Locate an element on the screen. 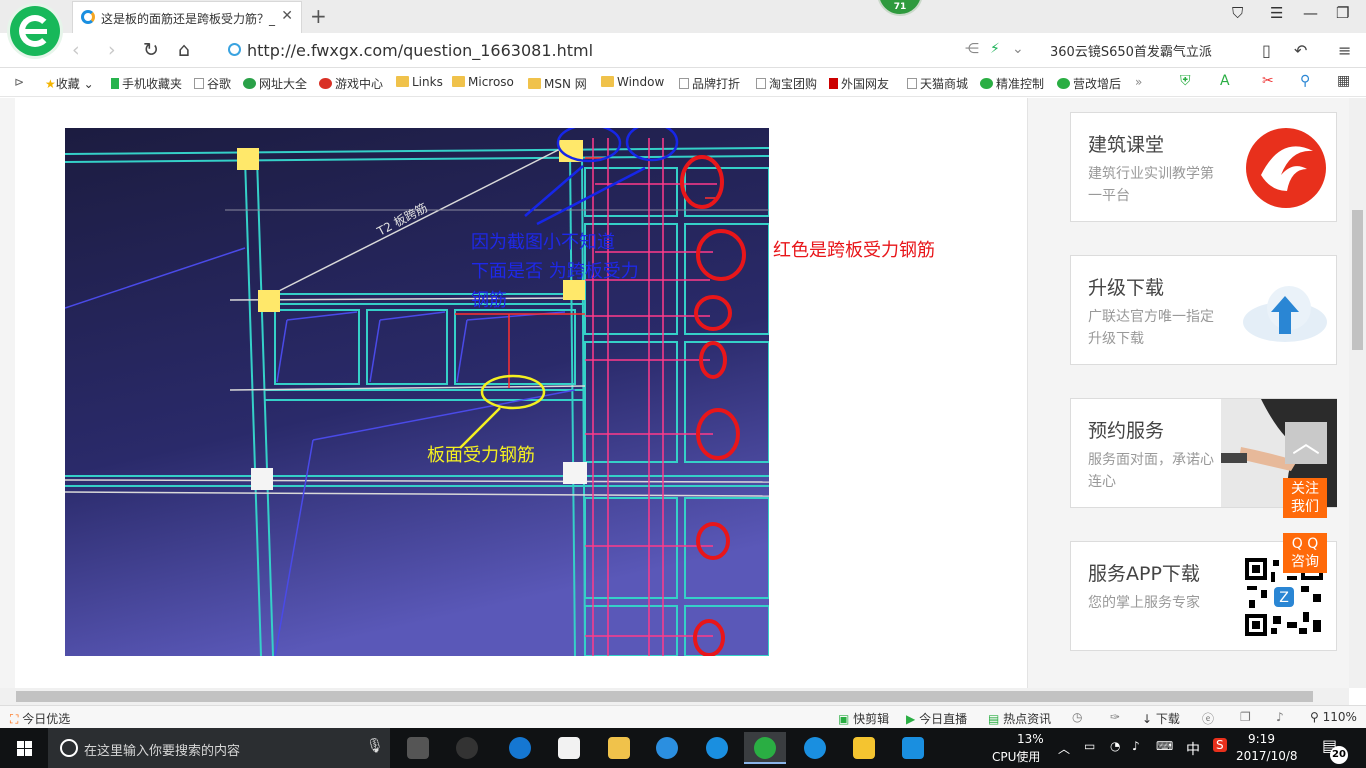 The image size is (1366, 768). bookmark-item: Links is located at coordinates (419, 82).